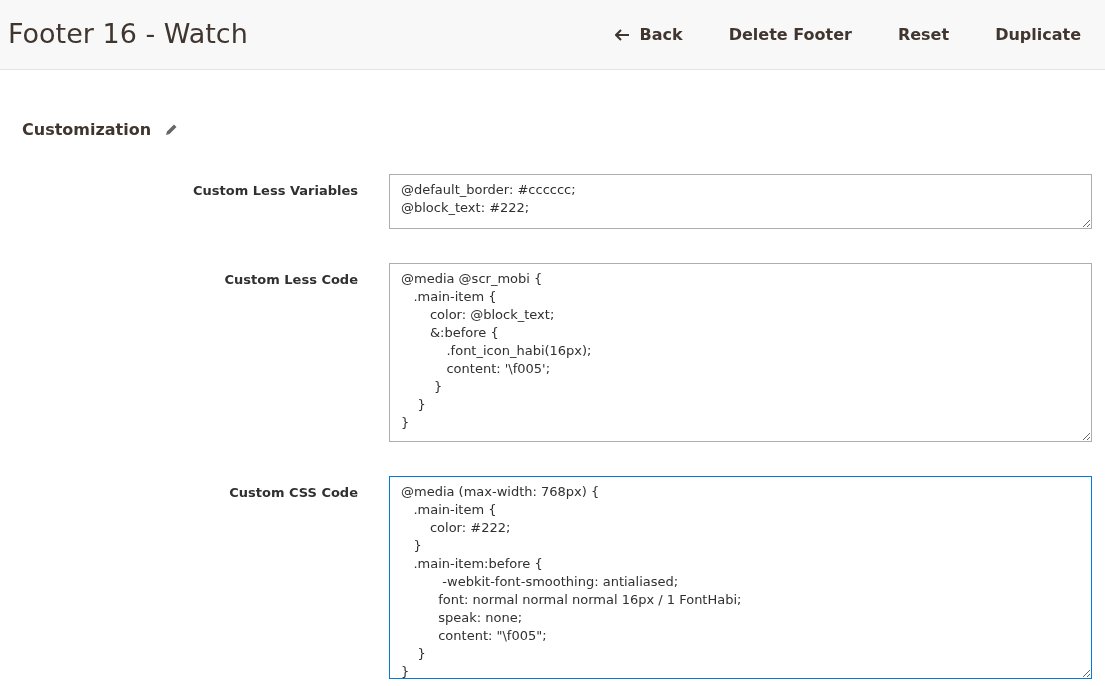  What do you see at coordinates (622, 34) in the screenshot?
I see `arrow-left-icon` at bounding box center [622, 34].